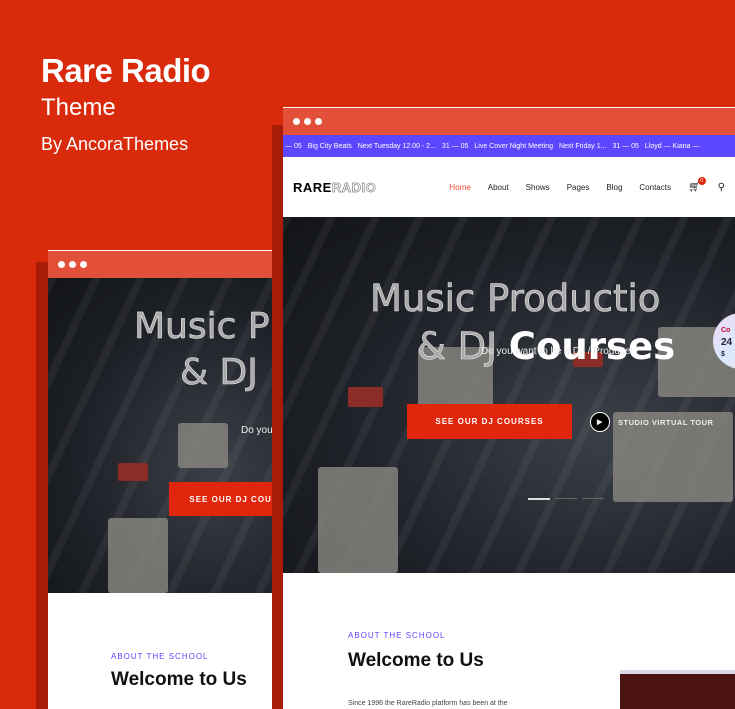 This screenshot has width=735, height=709. What do you see at coordinates (513, 146) in the screenshot?
I see `ticker-item: Live Cover Night Meeting` at bounding box center [513, 146].